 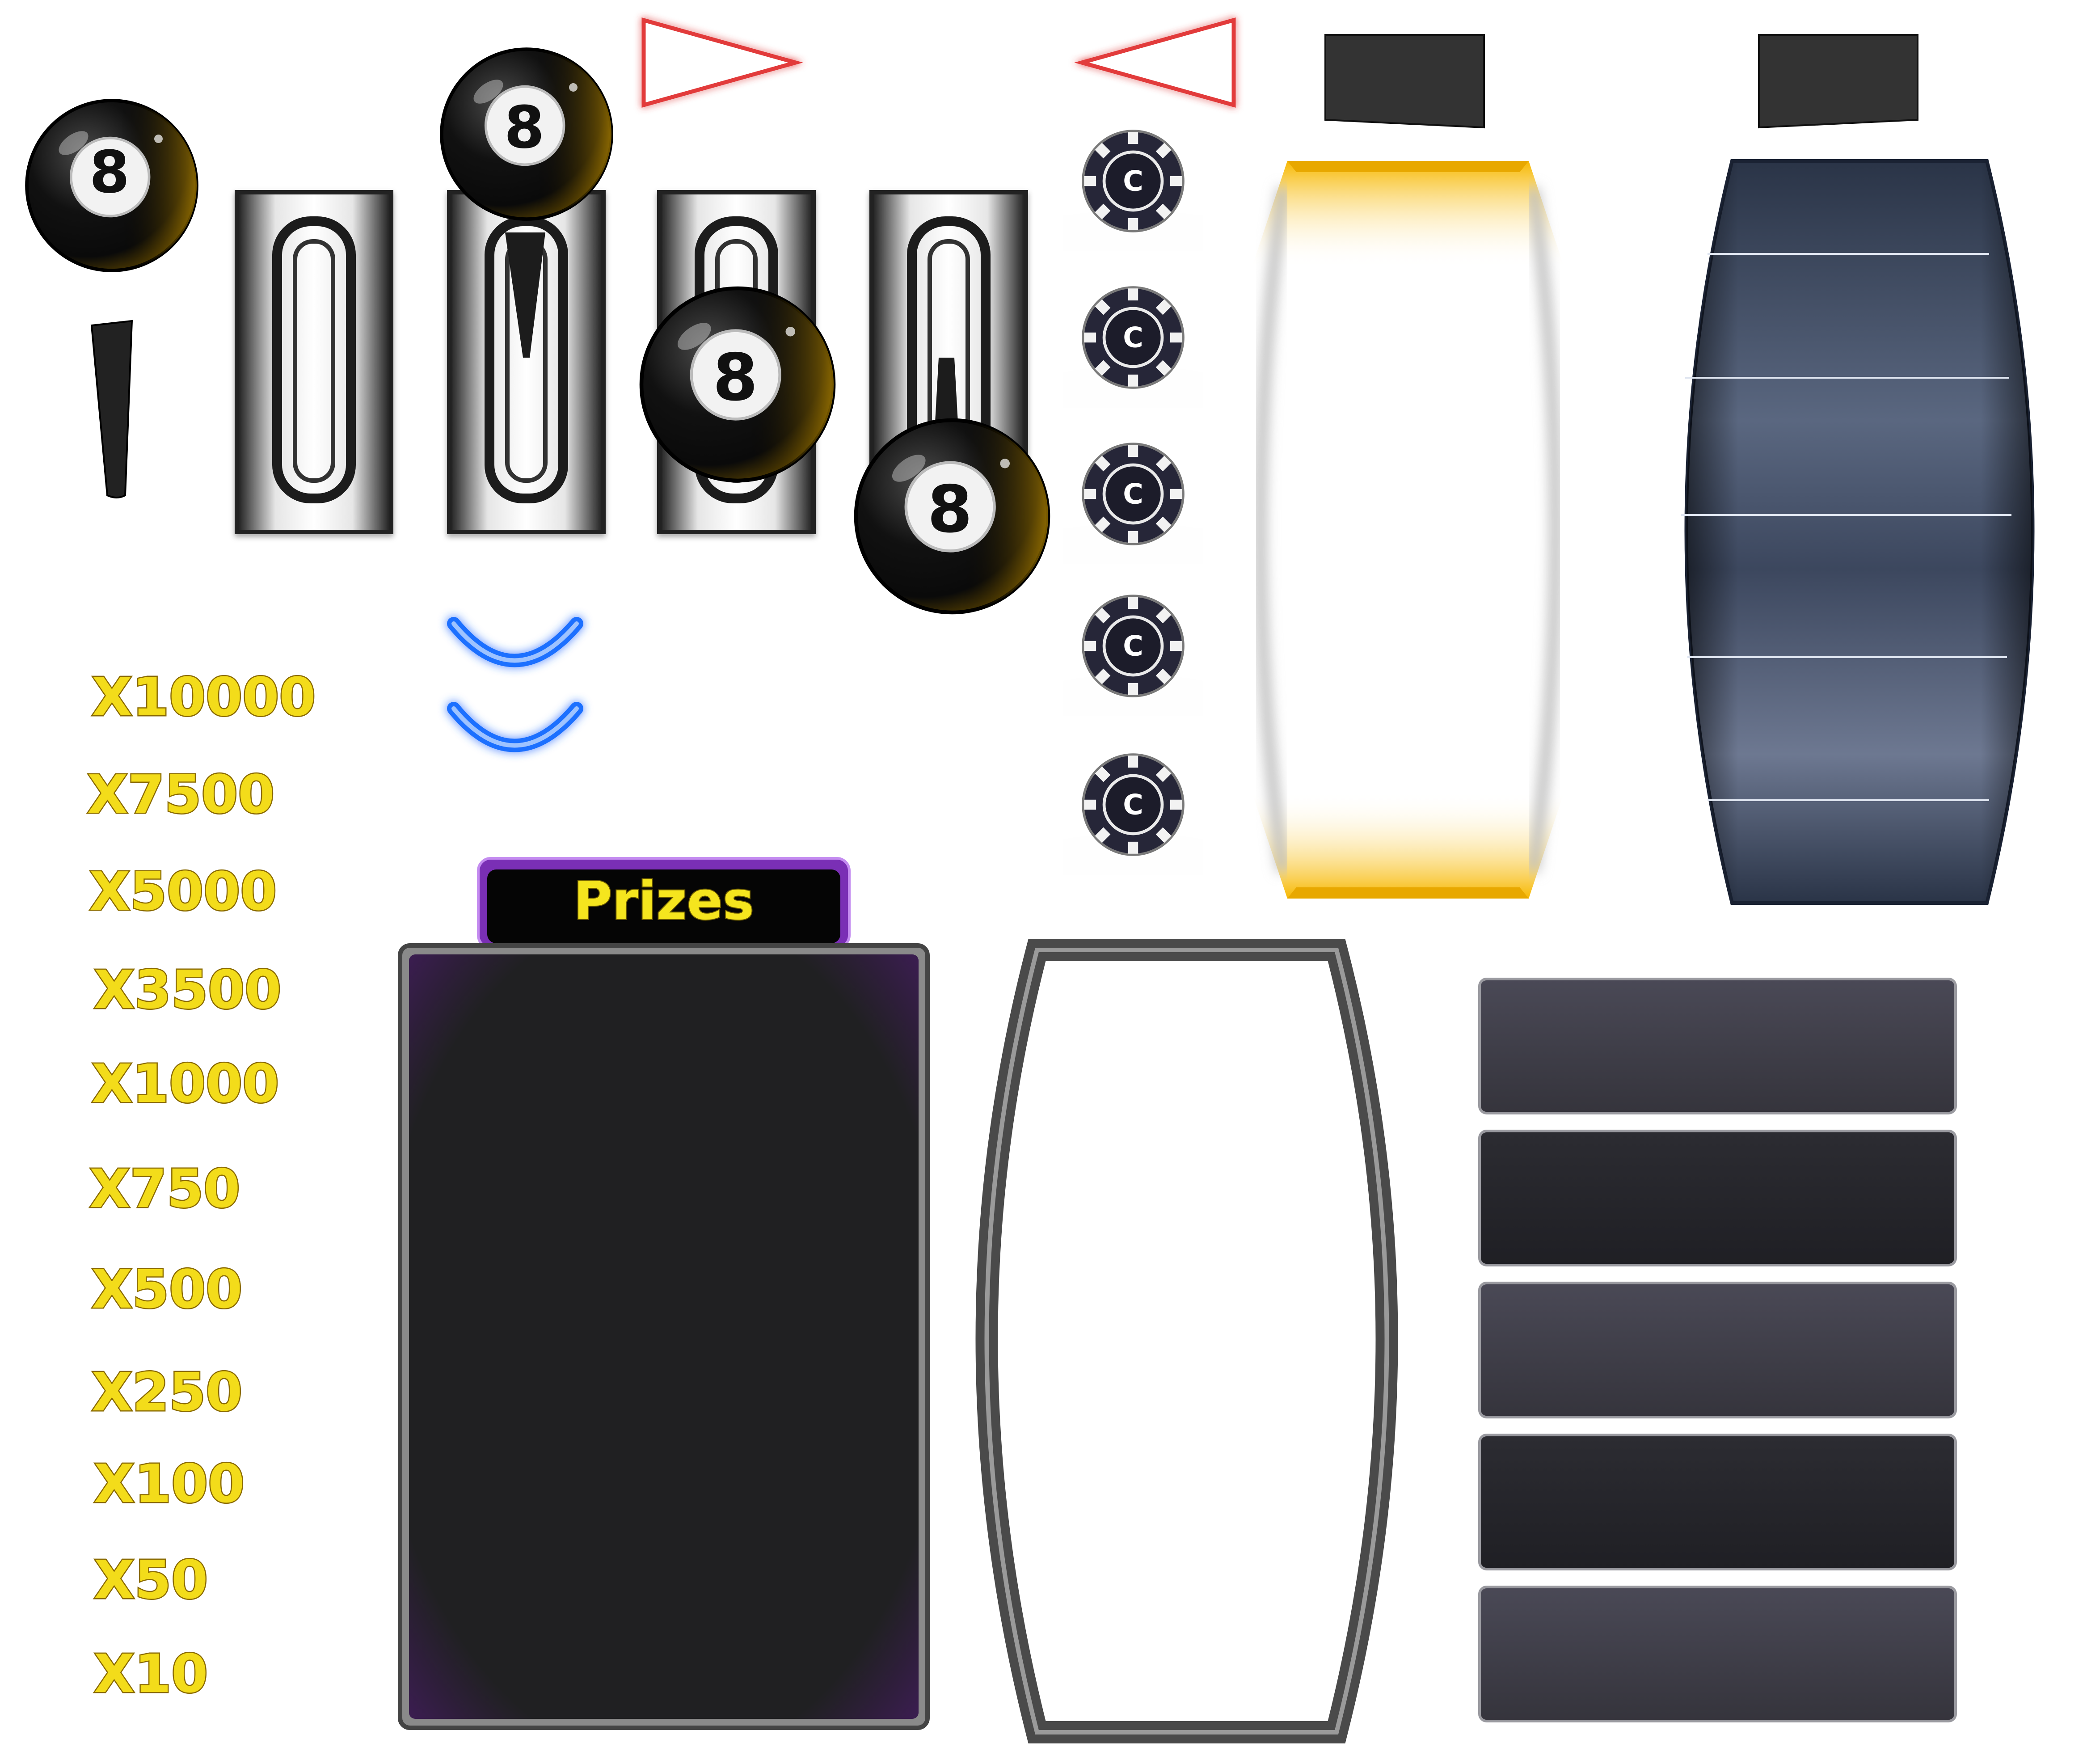 I want to click on multiplier-label: X750, so click(x=164, y=1189).